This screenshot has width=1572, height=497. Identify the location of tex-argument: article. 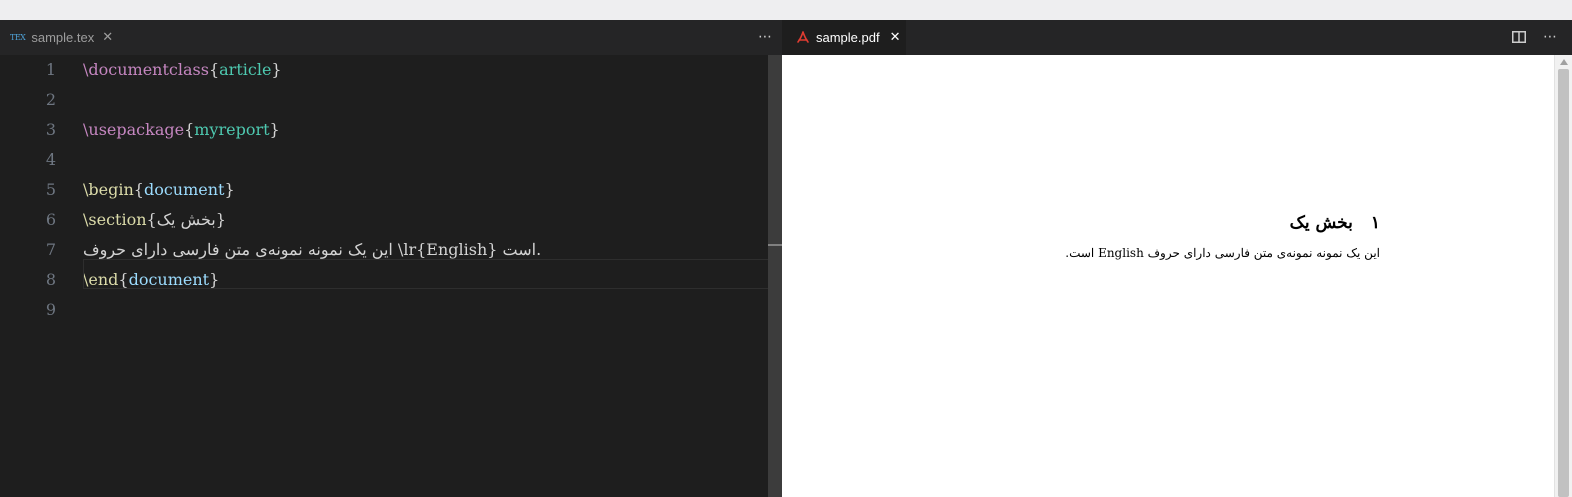
(245, 69).